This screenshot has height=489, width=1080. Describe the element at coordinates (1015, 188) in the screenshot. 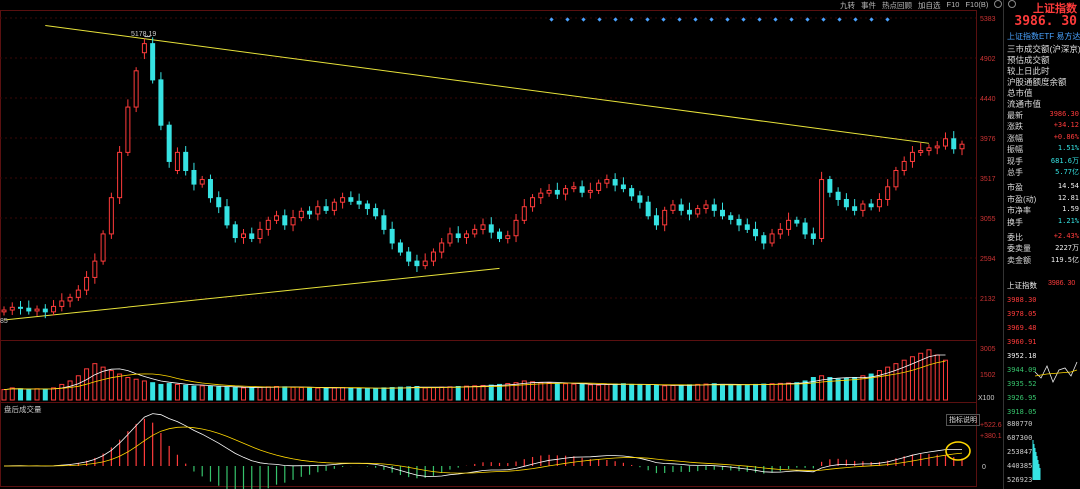

I see `stat-label: 市盈` at that location.